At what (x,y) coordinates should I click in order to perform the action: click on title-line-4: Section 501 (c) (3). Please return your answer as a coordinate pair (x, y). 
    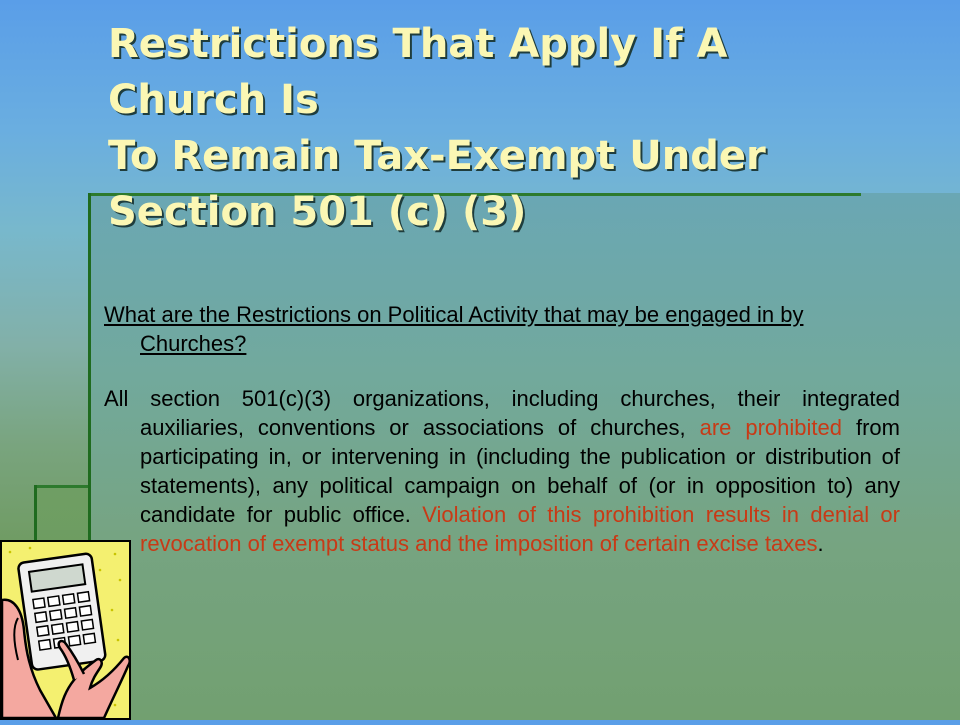
    Looking at the image, I should click on (317, 212).